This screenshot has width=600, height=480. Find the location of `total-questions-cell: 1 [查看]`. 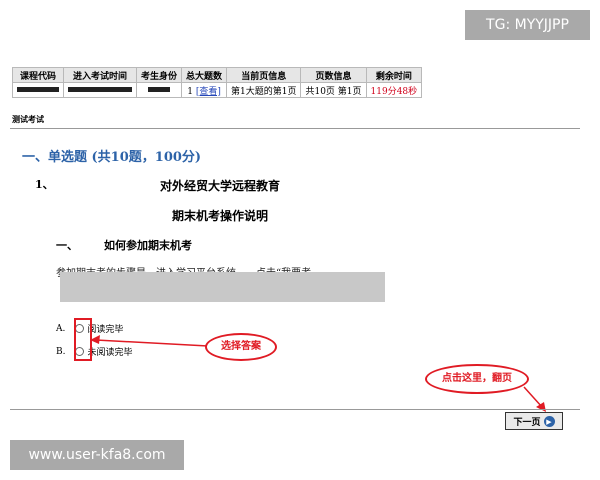

total-questions-cell: 1 [查看] is located at coordinates (204, 90).